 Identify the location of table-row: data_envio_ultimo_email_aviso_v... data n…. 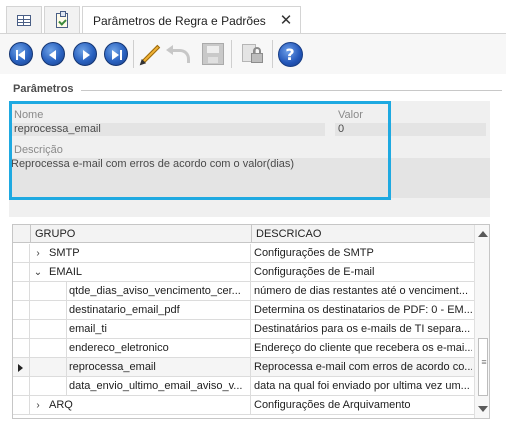
(243, 386).